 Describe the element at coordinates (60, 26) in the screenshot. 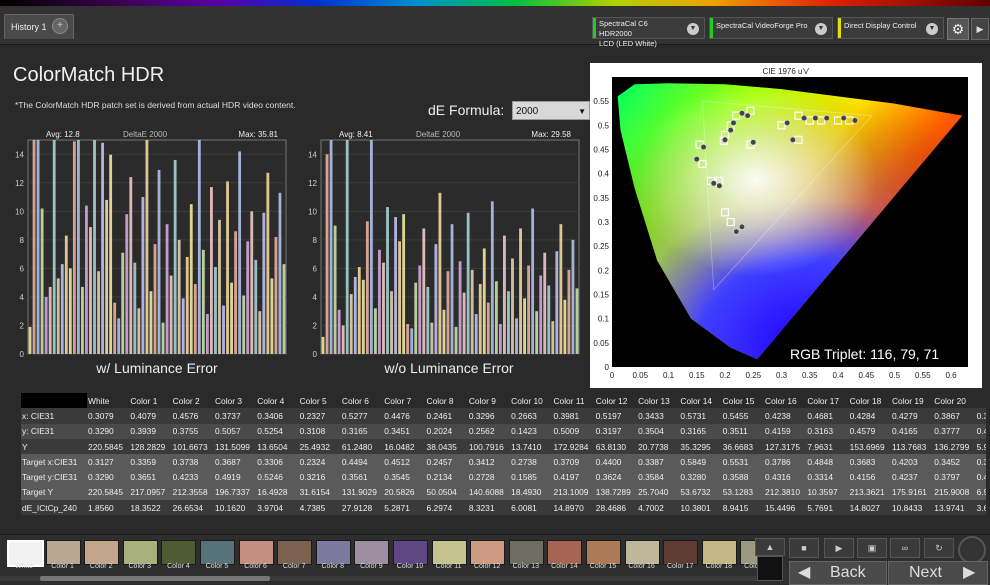

I see `add-tab-button: +` at that location.